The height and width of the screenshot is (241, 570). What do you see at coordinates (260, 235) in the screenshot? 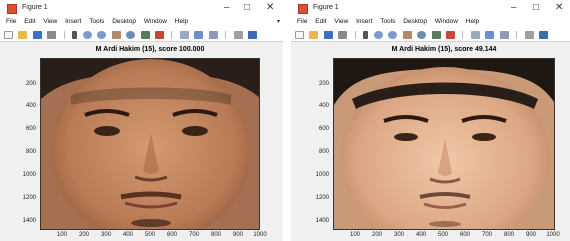
I see `x-tick-label: 1000` at bounding box center [260, 235].